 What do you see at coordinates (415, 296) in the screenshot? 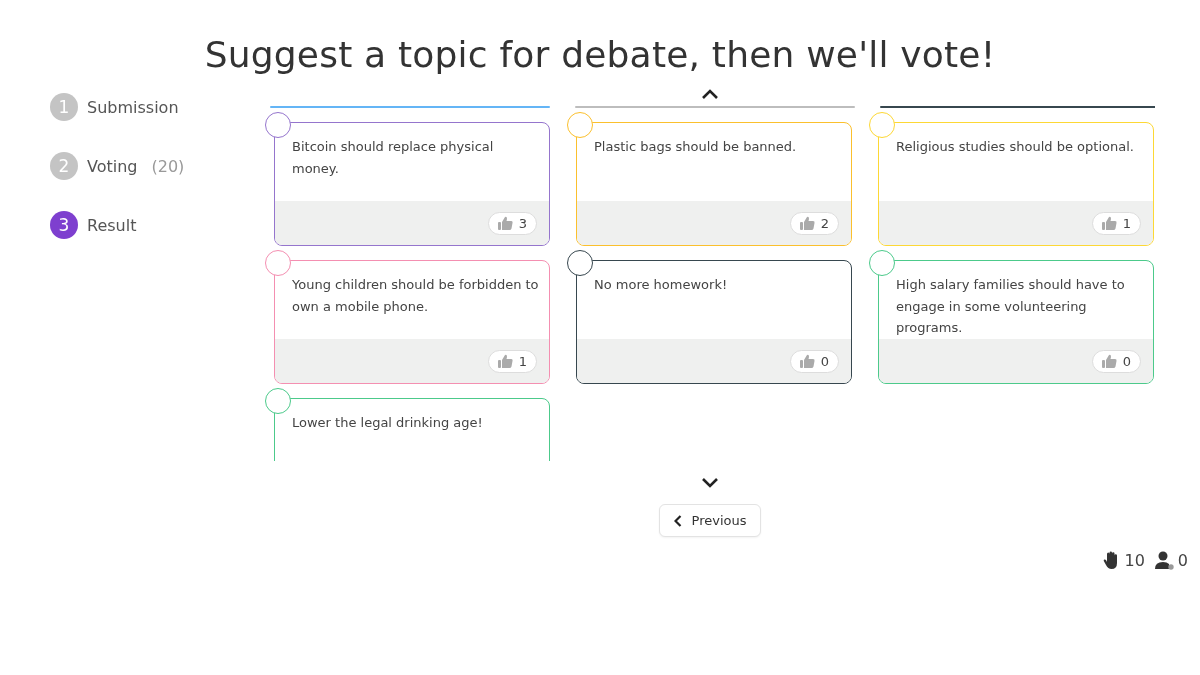
I see `topic-text: Young children should be forbidden to own a mobile phone.` at bounding box center [415, 296].